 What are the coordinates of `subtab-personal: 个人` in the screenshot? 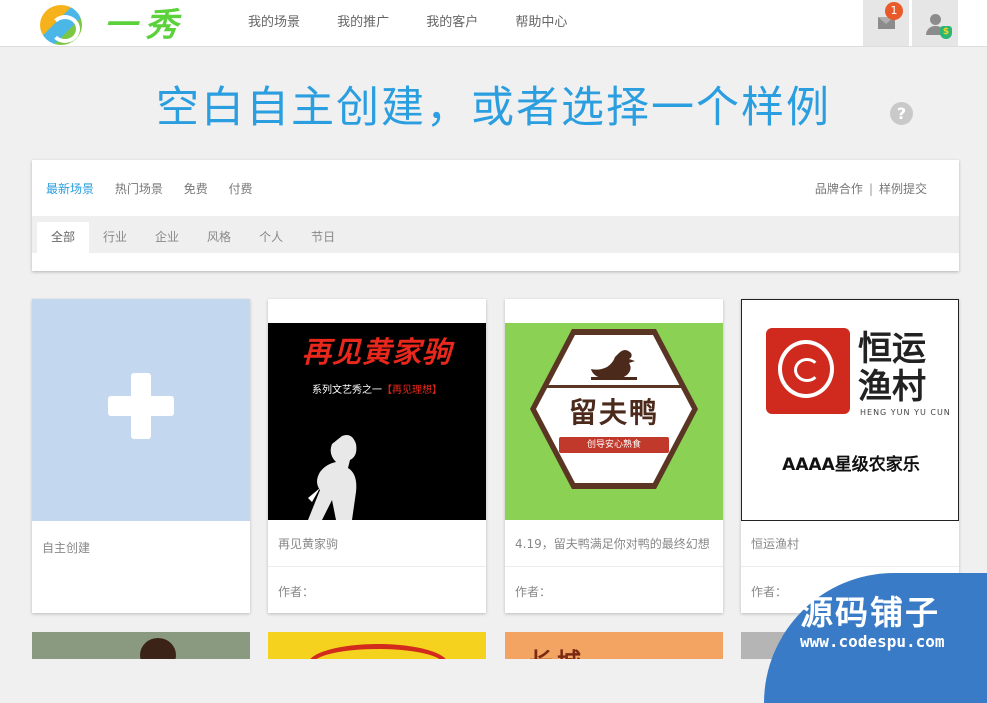 It's located at (271, 237).